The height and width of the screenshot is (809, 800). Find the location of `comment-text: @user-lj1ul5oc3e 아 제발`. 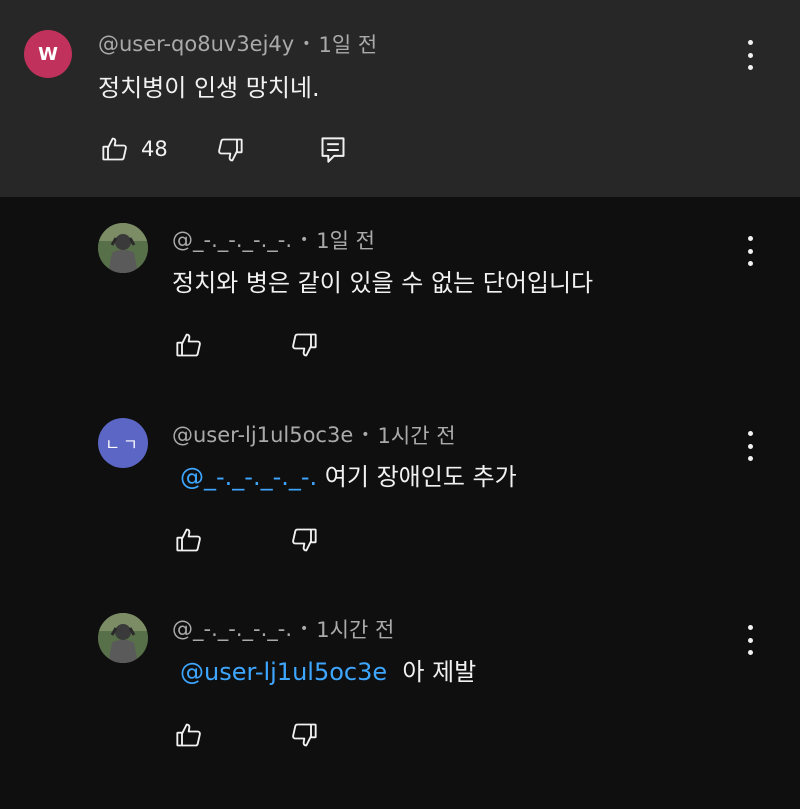

comment-text: @user-lj1ul5oc3e 아 제발 is located at coordinates (328, 669).